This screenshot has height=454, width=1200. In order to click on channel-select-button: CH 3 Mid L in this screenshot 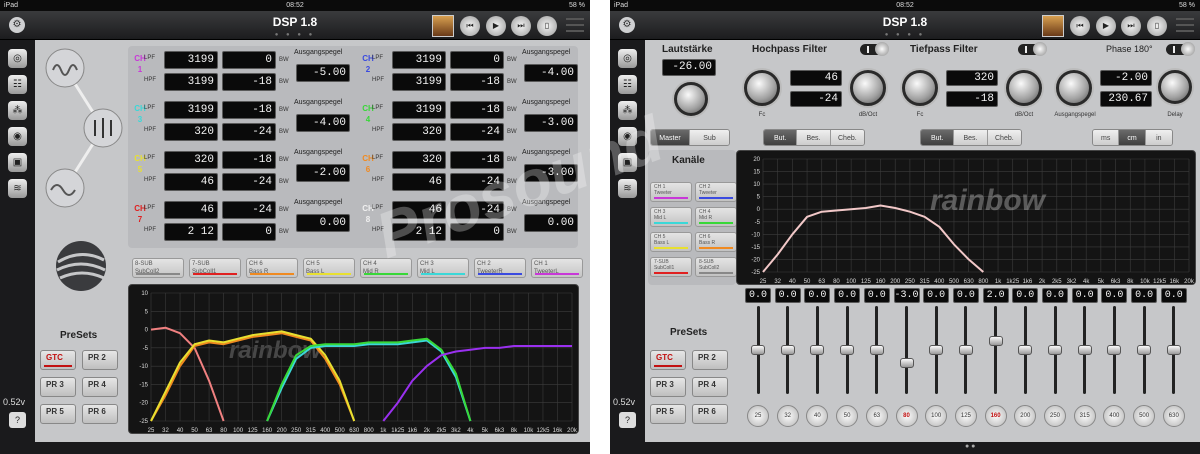, I will do `click(671, 217)`.